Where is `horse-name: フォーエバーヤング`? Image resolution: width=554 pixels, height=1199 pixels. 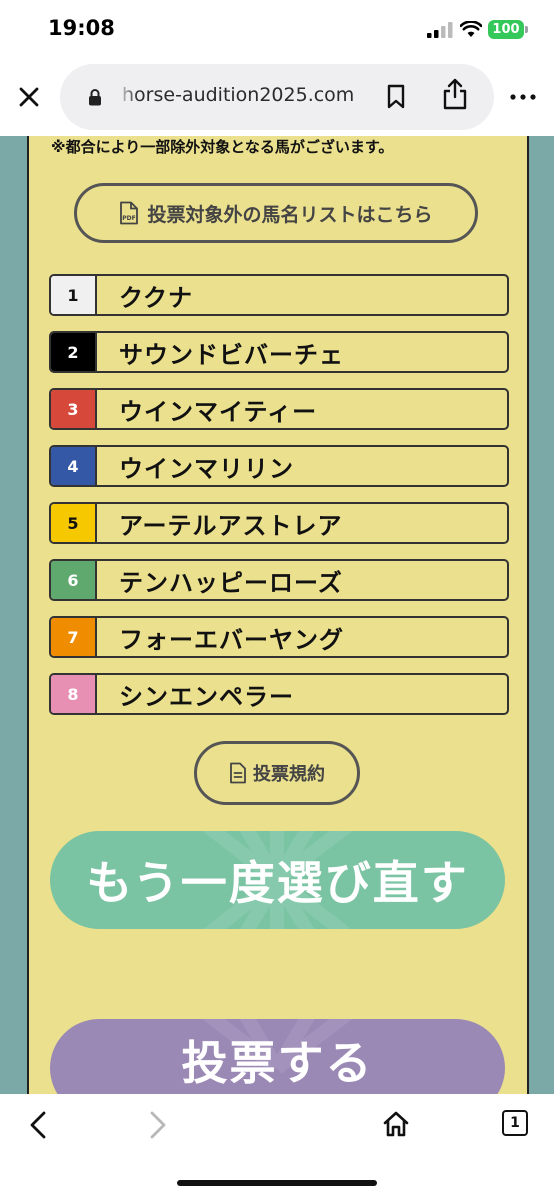 horse-name: フォーエバーヤング is located at coordinates (231, 640).